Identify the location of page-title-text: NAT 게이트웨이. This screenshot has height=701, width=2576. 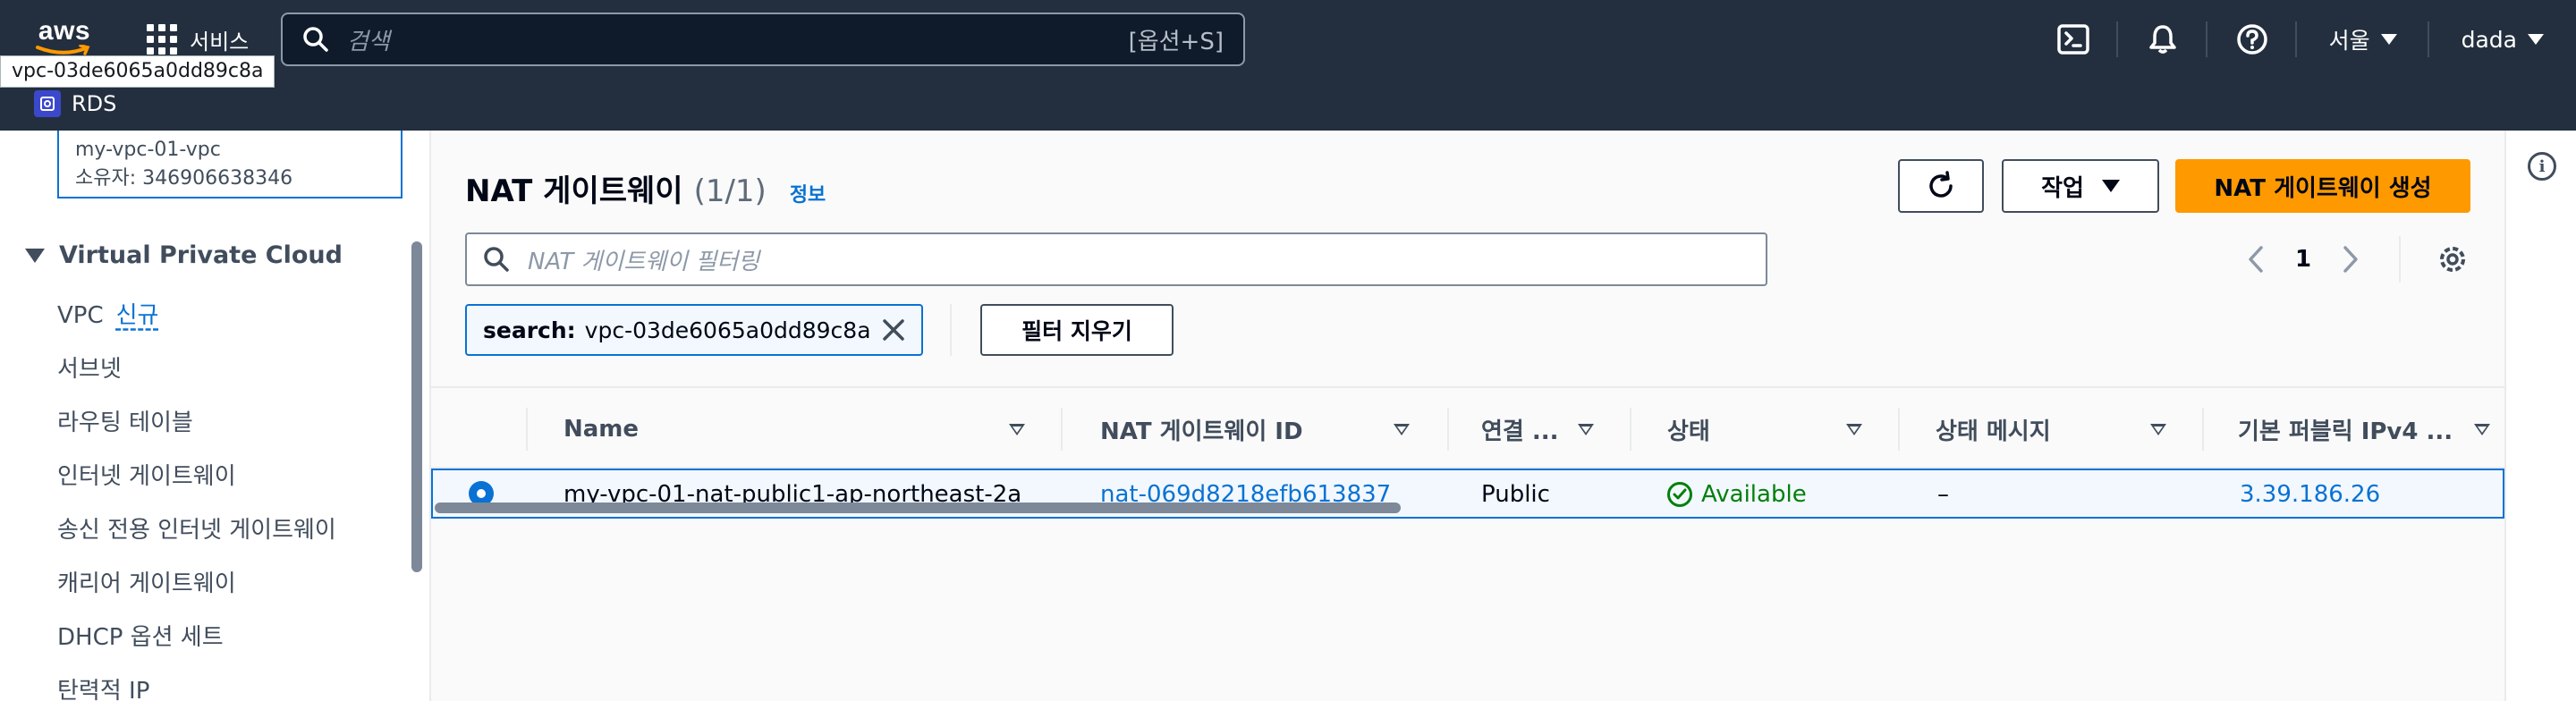
(574, 191).